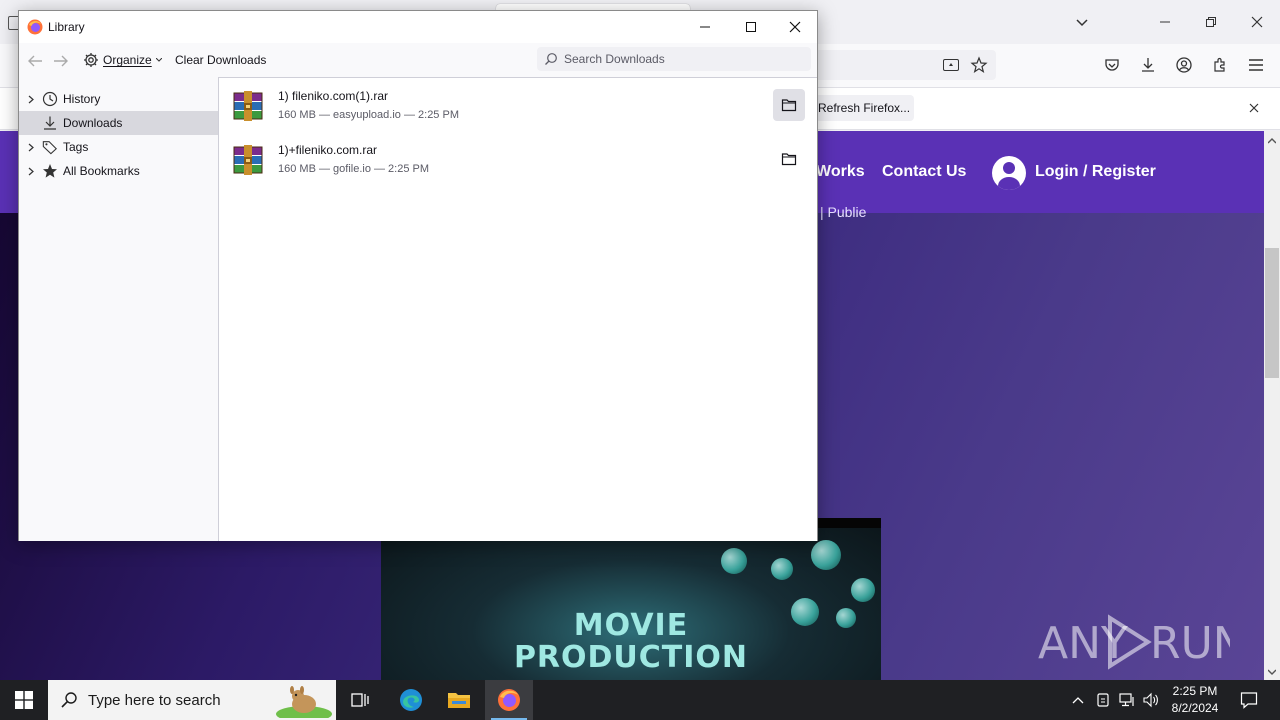 Image resolution: width=1280 pixels, height=720 pixels. Describe the element at coordinates (1272, 313) in the screenshot. I see `scrollbar-thumb` at that location.